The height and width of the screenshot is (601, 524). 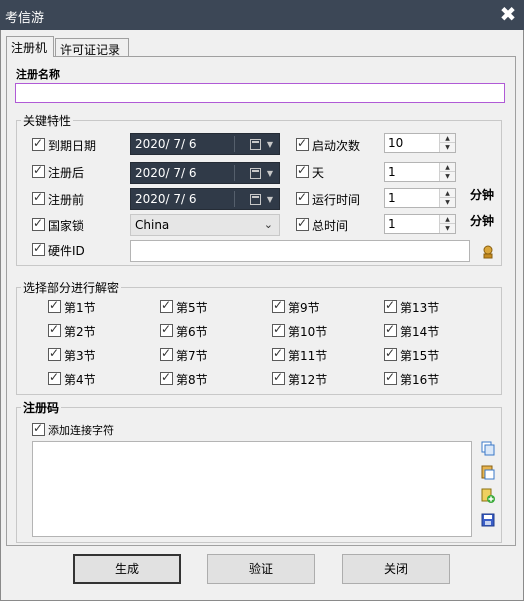 I want to click on country-select-value: China, so click(x=152, y=225).